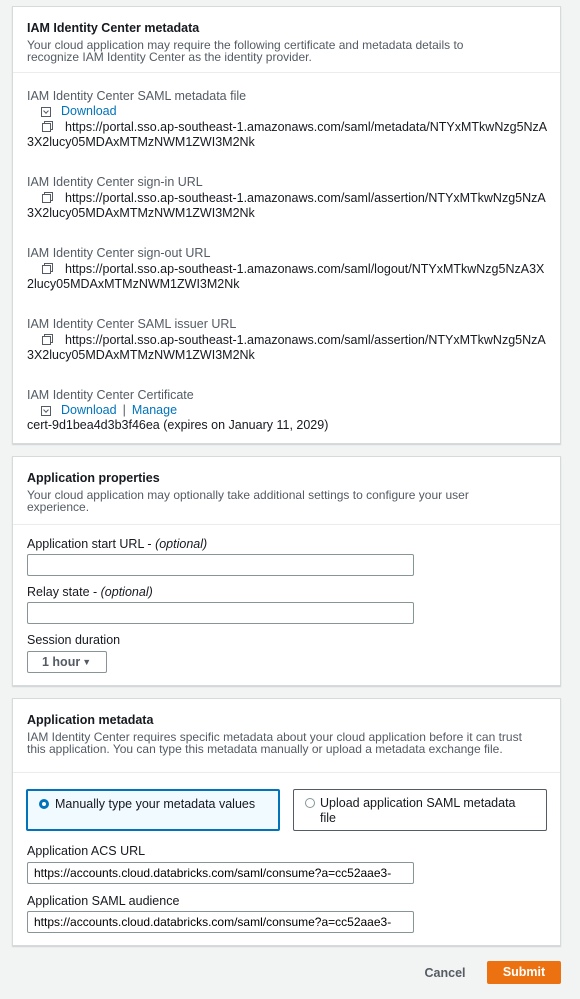 The width and height of the screenshot is (580, 999). What do you see at coordinates (44, 804) in the screenshot?
I see `manual-radio` at bounding box center [44, 804].